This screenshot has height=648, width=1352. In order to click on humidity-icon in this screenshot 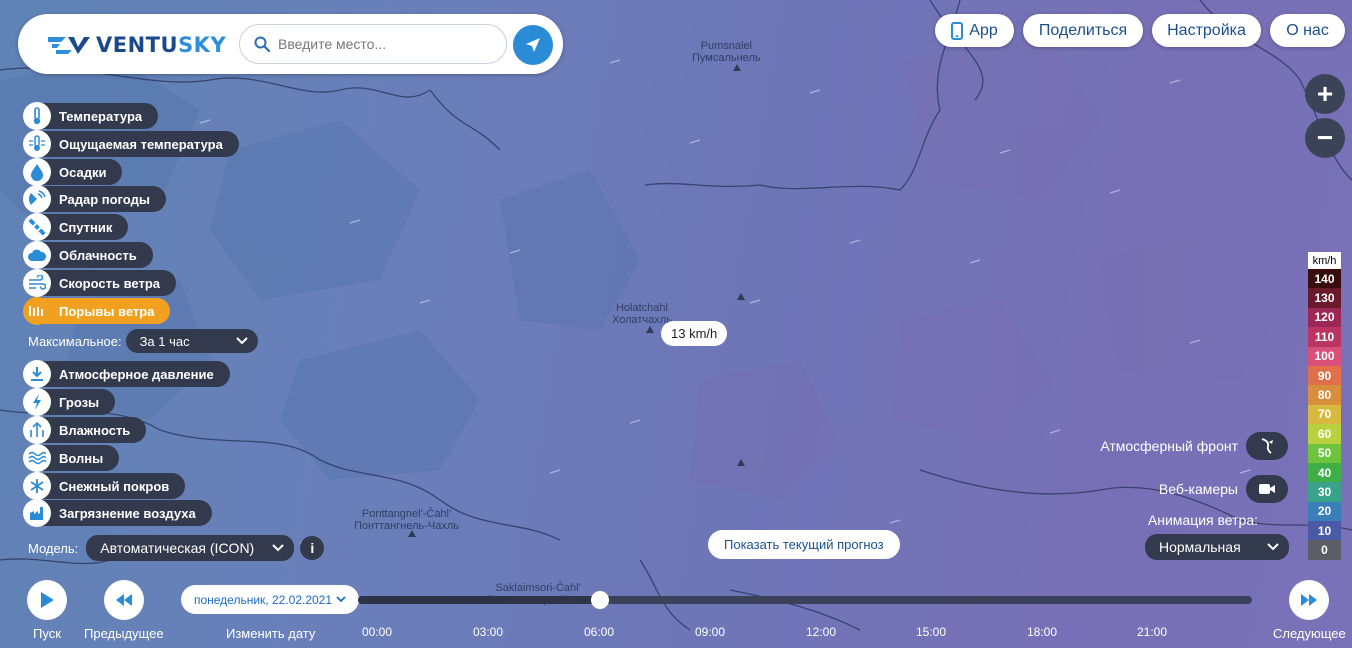, I will do `click(37, 430)`.